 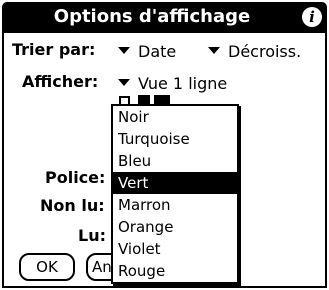 What do you see at coordinates (175, 227) in the screenshot?
I see `color-option-orange: Orange` at bounding box center [175, 227].